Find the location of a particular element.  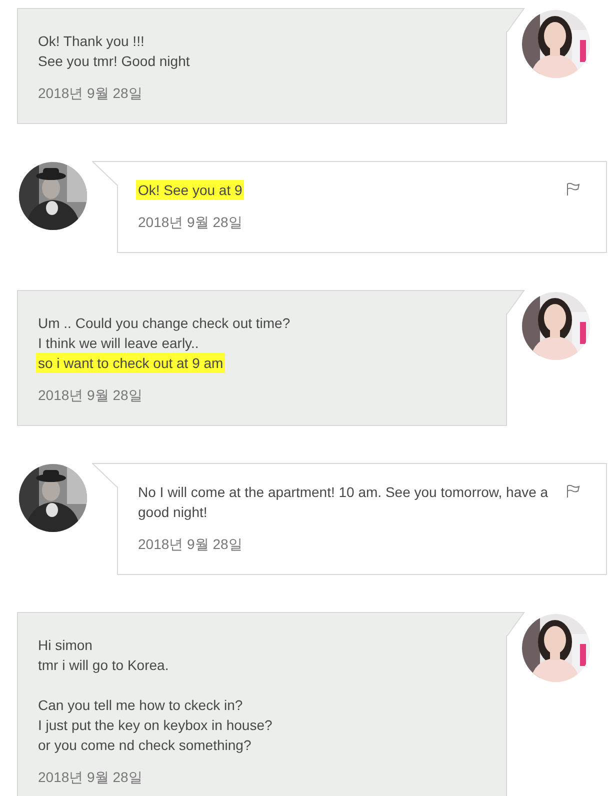

message-text: or you come nd check something? is located at coordinates (145, 745).